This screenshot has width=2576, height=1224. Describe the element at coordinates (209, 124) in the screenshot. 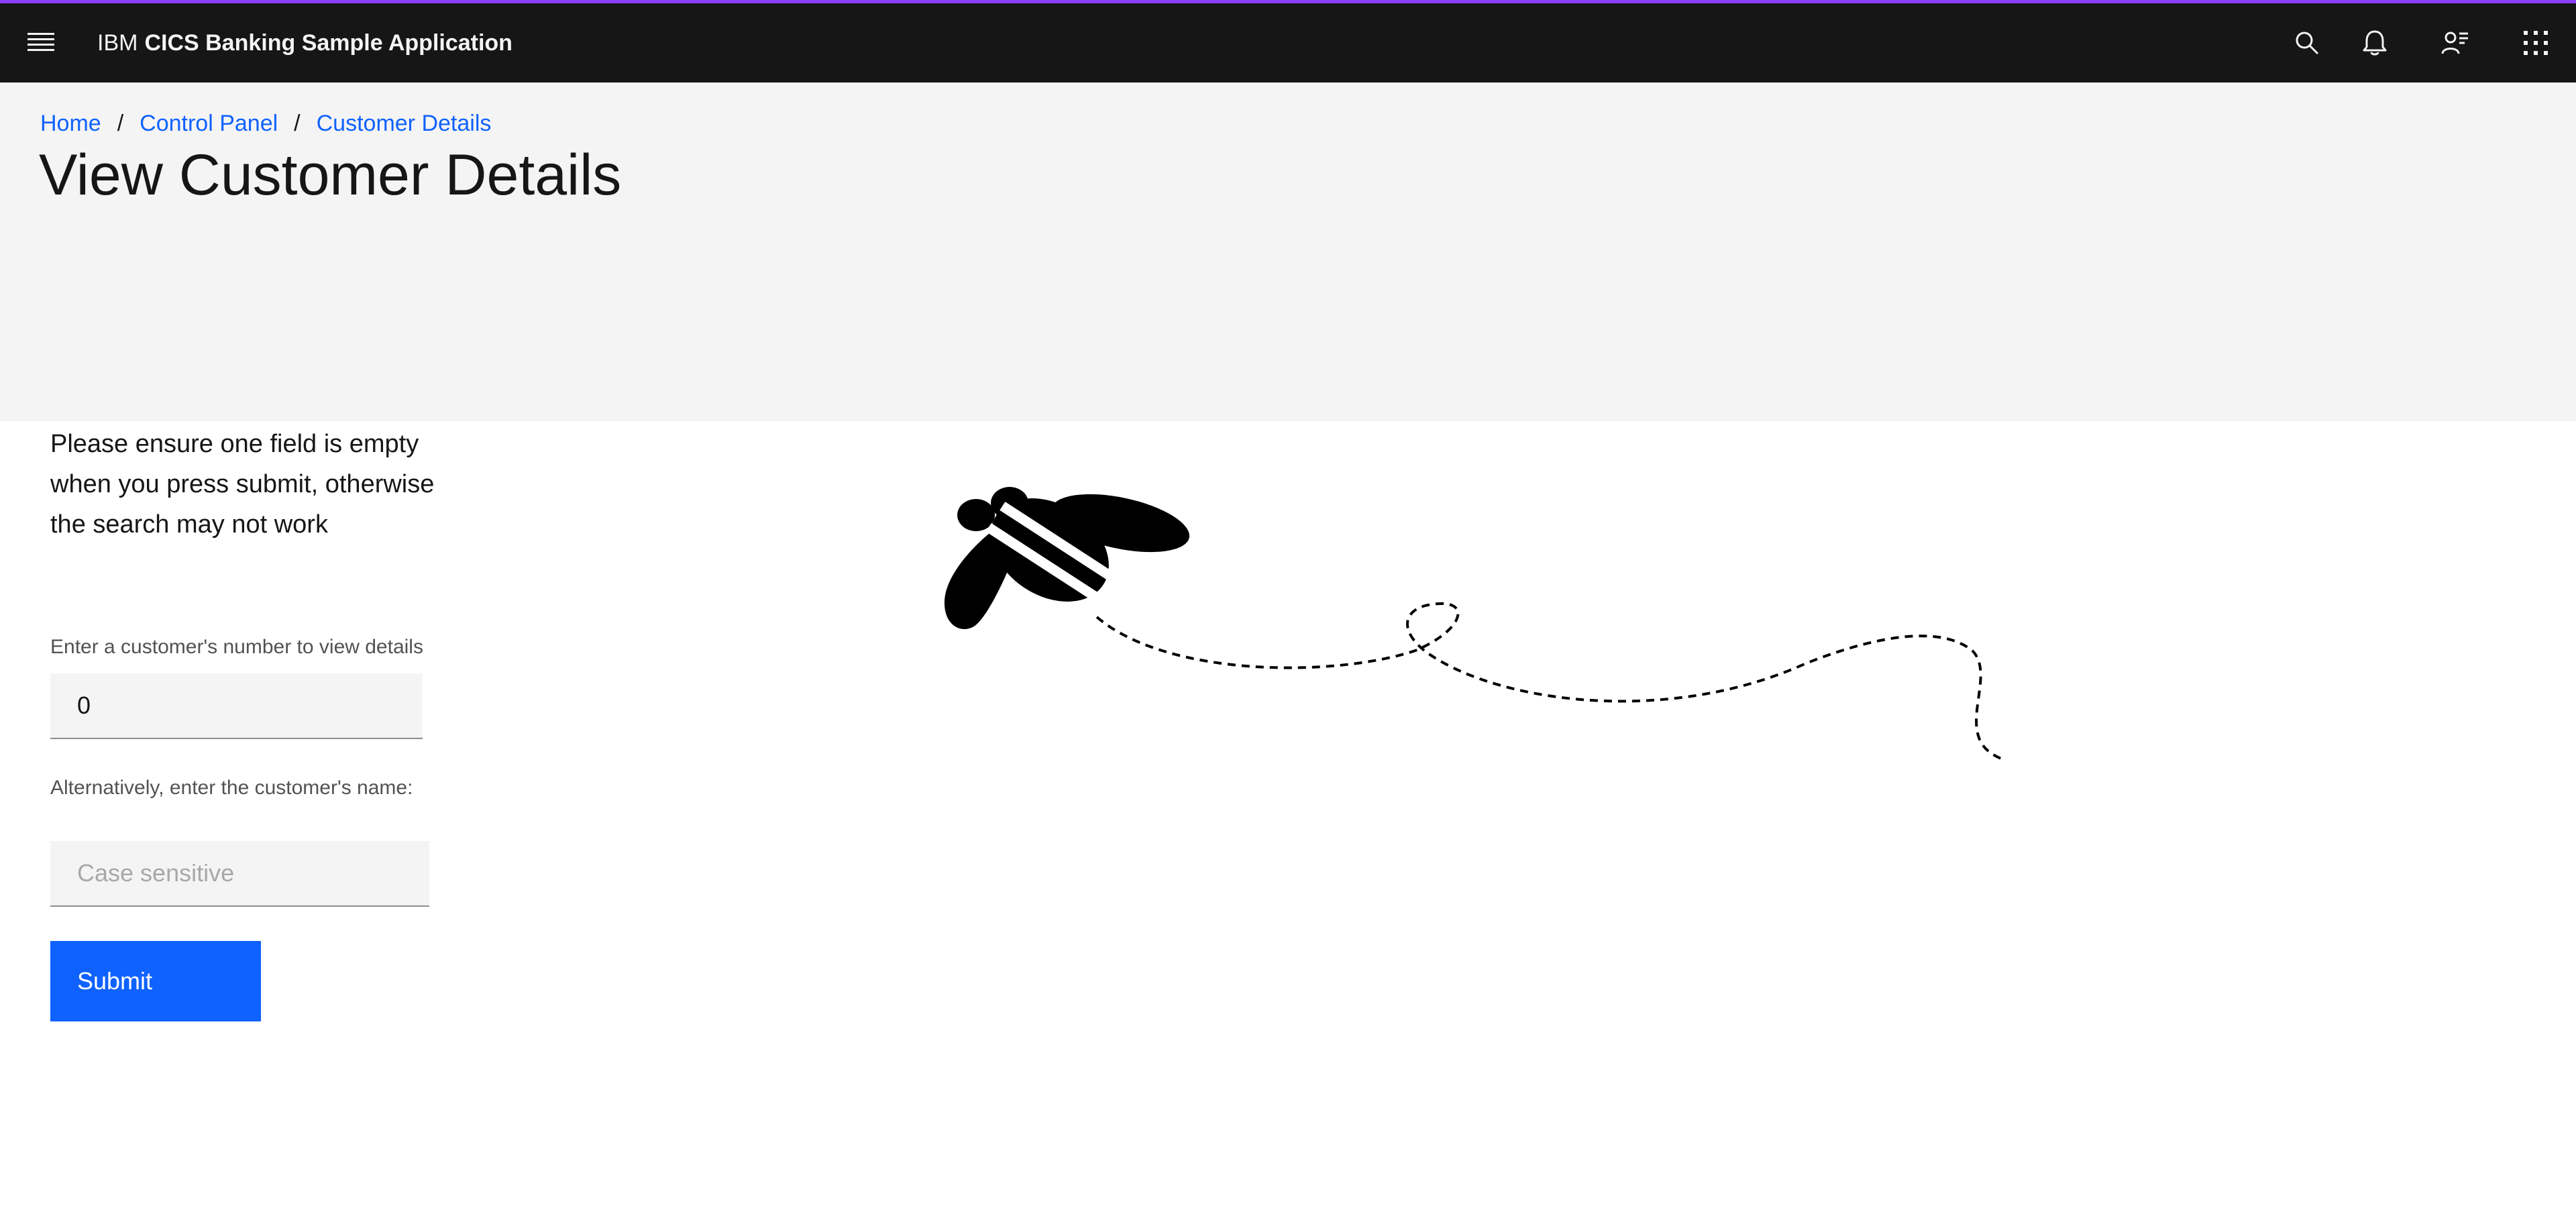

I see `breadcrumb-control-panel: Control Panel` at that location.